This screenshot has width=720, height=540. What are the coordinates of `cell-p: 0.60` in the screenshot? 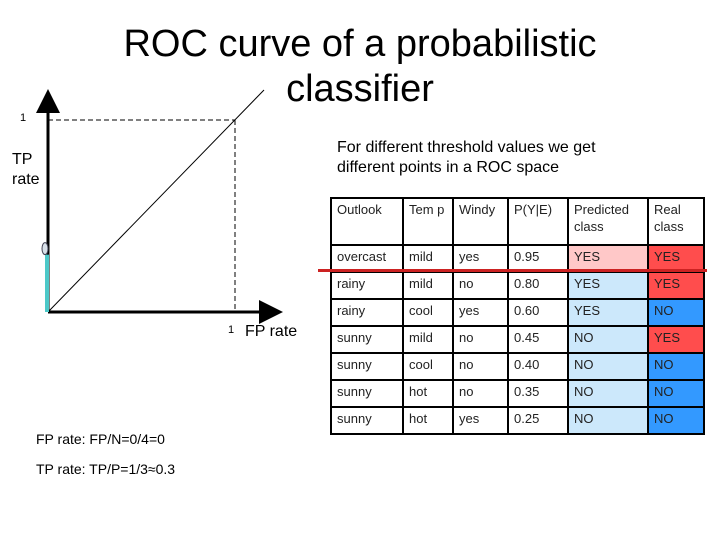 It's located at (538, 312).